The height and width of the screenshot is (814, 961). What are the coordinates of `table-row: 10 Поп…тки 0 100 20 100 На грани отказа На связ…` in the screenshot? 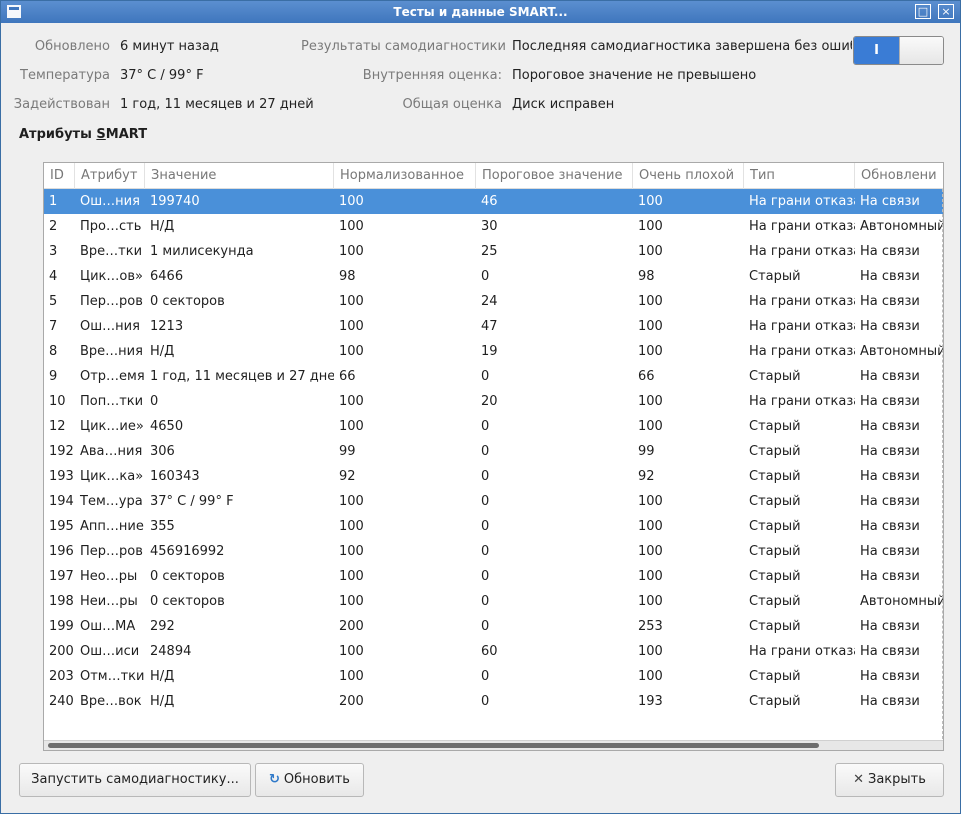 It's located at (493, 401).